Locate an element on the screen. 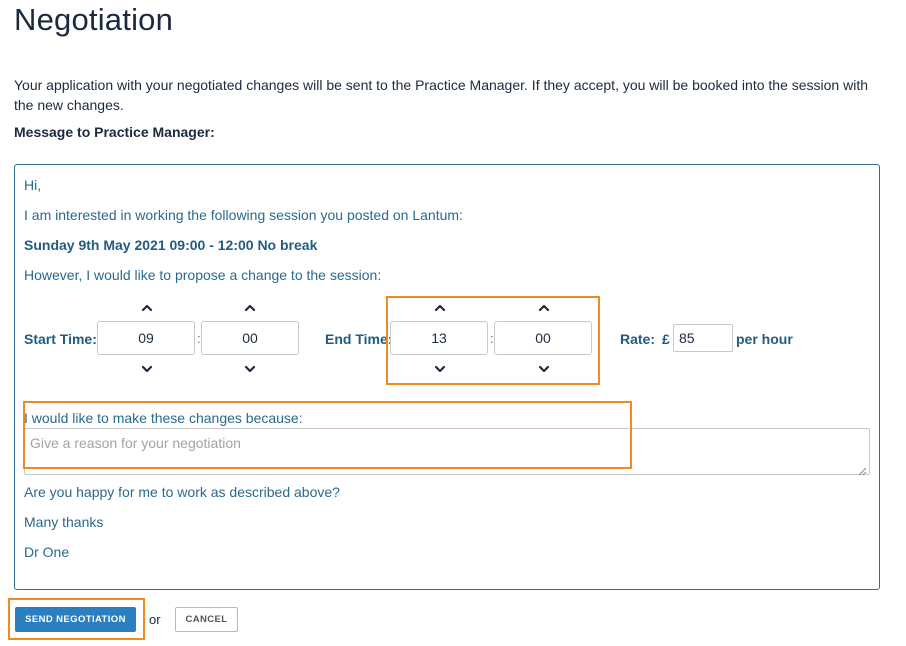 This screenshot has width=906, height=646. start-time-label: Start Time: is located at coordinates (60, 339).